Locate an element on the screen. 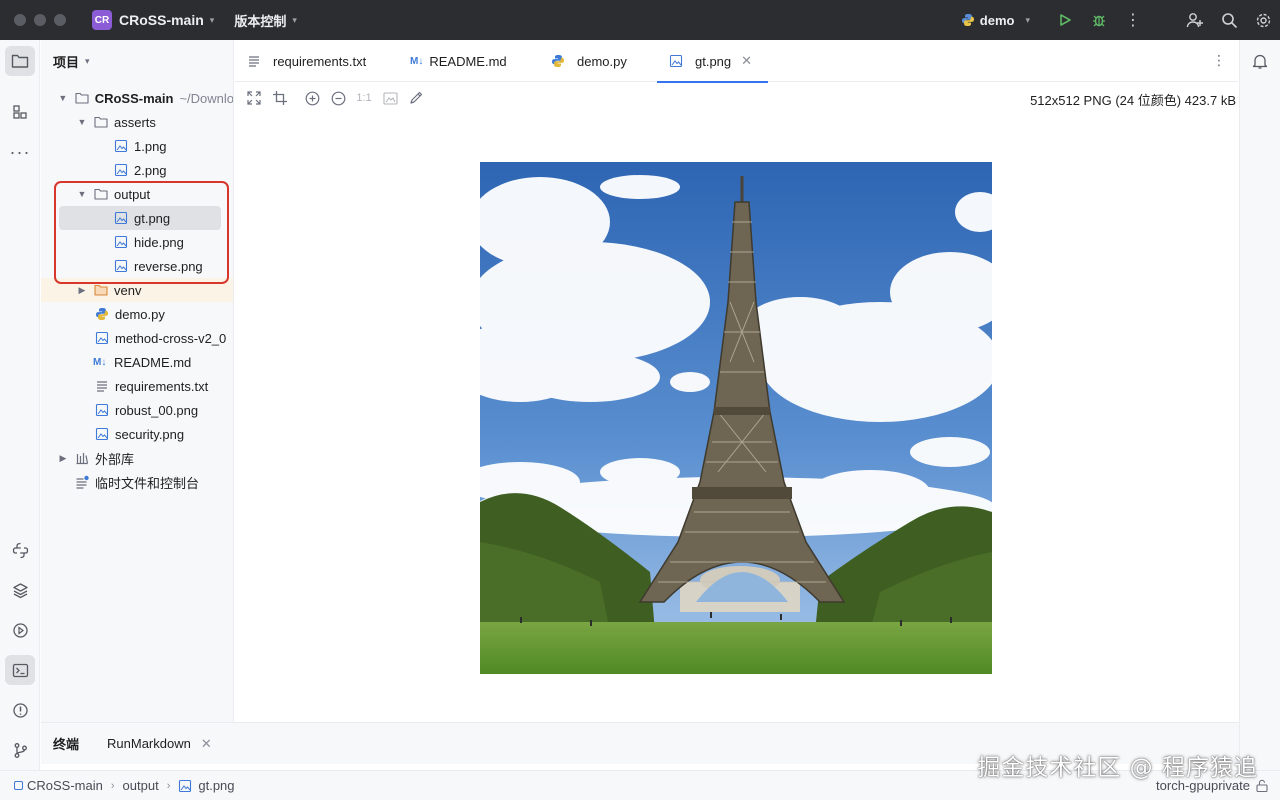 This screenshot has height=800, width=1280. tree-item-requirements: requirements.txt is located at coordinates (137, 386).